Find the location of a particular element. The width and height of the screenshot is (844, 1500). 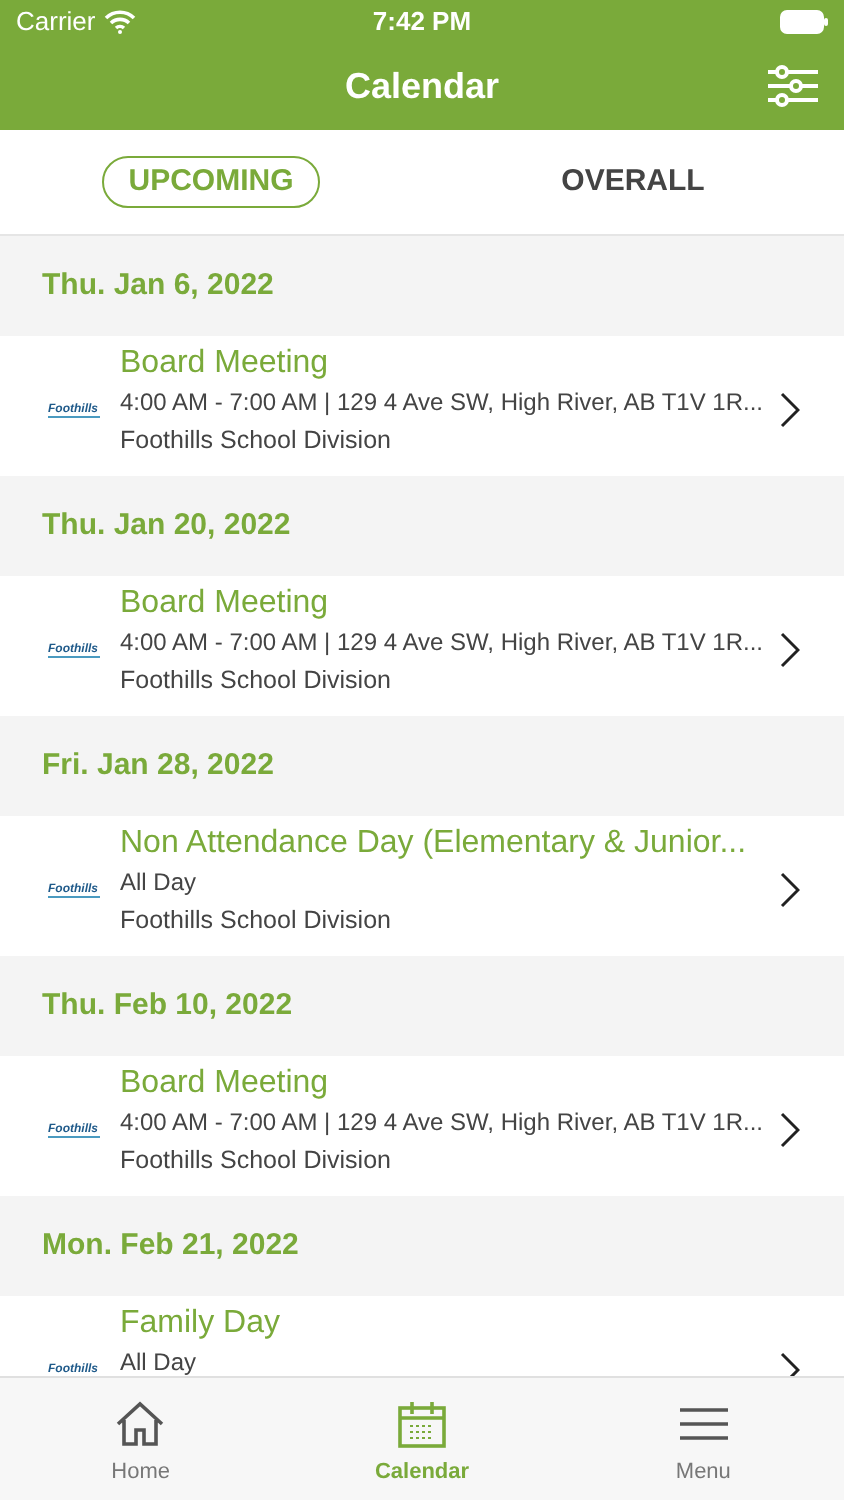

filter-button is located at coordinates (792, 86).